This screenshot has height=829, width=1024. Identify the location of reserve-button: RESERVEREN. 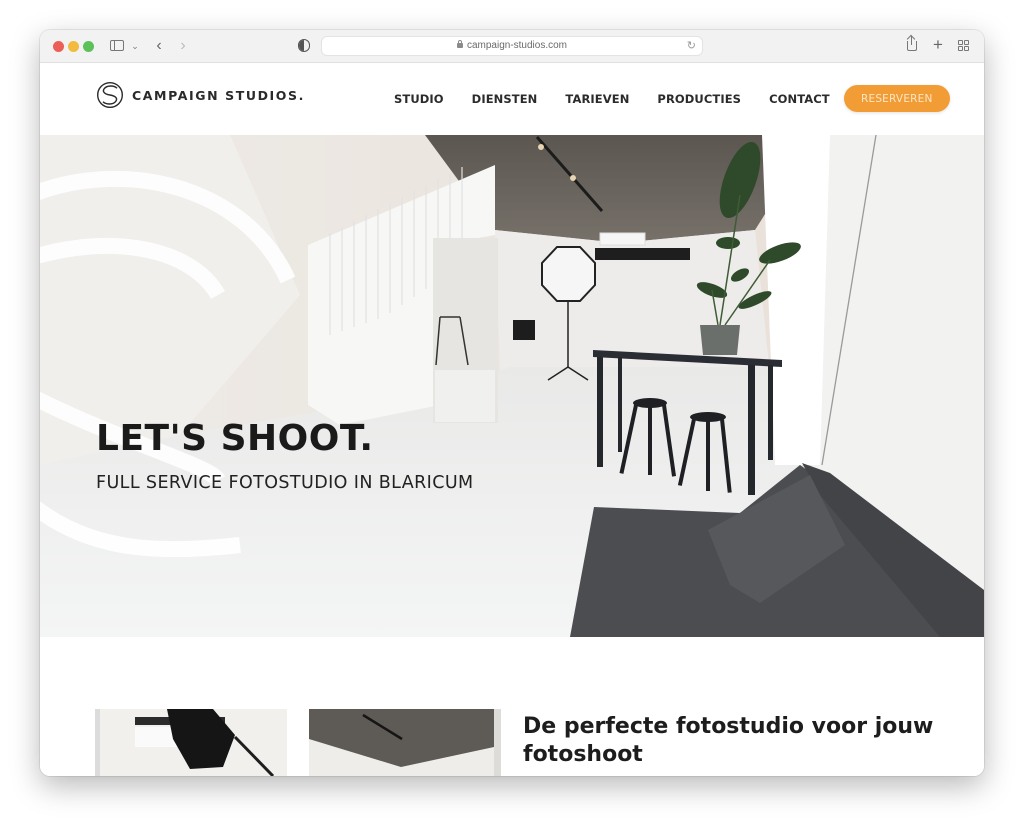
(896, 98).